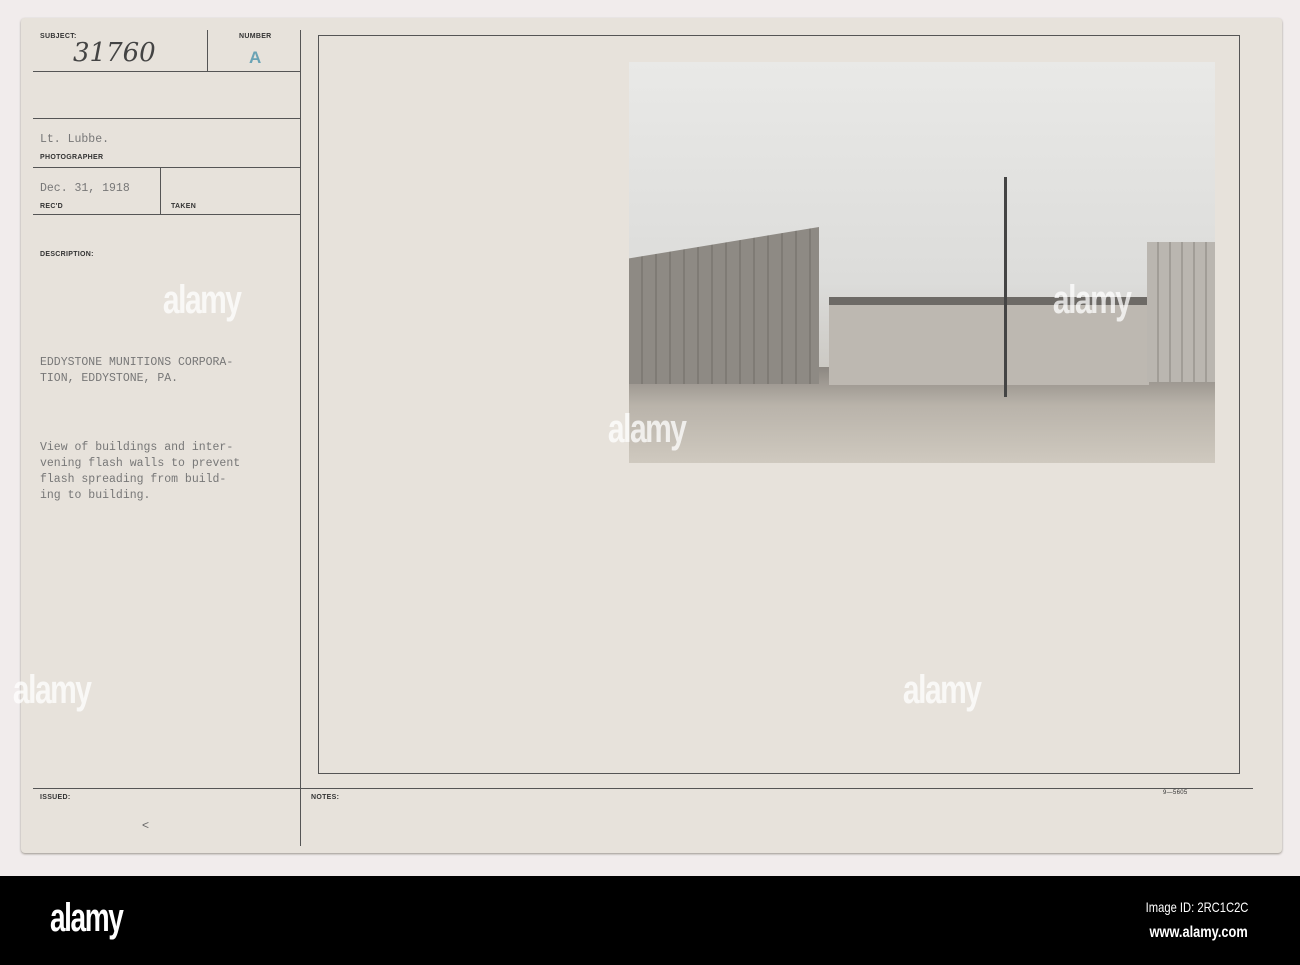  What do you see at coordinates (85, 188) in the screenshot?
I see `date-value: Dec. 31, 1918` at bounding box center [85, 188].